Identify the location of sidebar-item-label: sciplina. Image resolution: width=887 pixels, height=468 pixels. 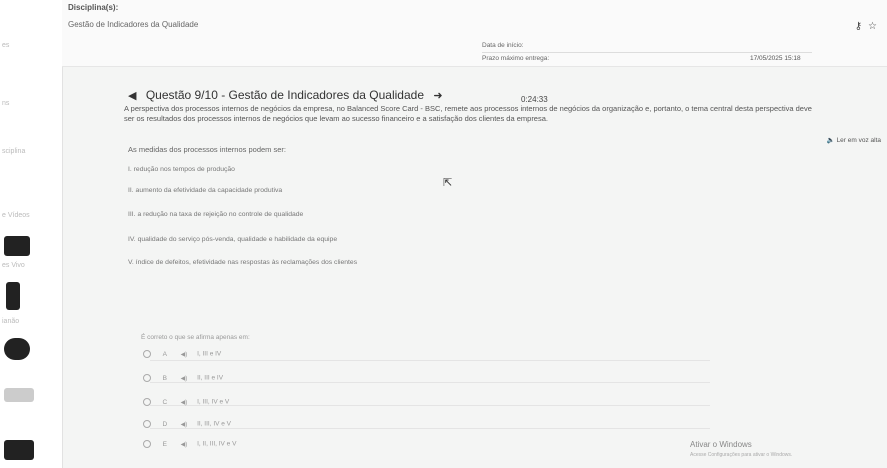
(13, 151).